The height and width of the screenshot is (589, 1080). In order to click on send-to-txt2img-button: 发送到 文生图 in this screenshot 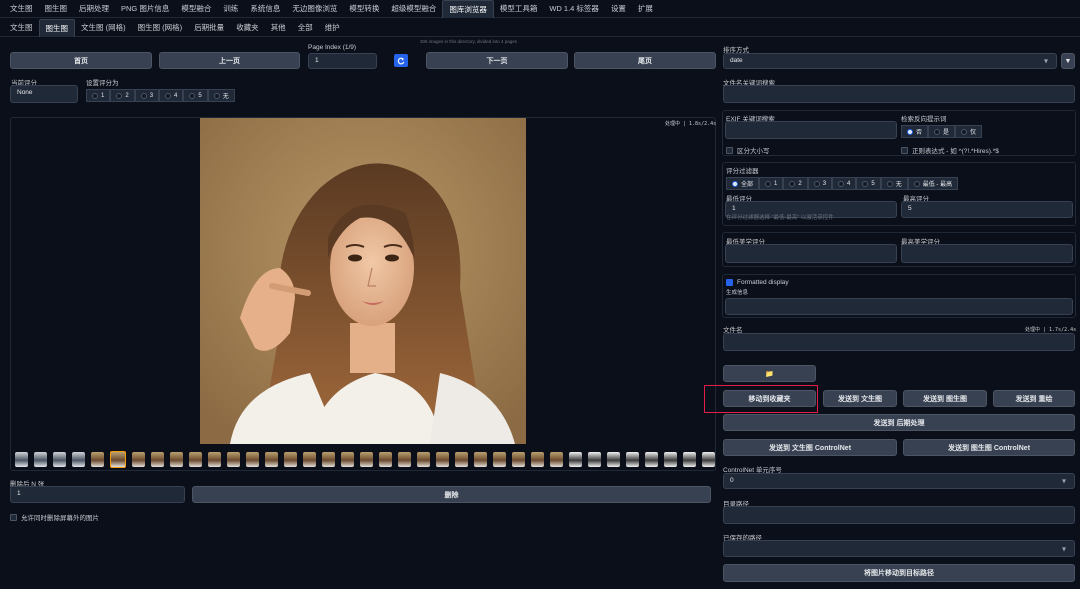, I will do `click(860, 398)`.